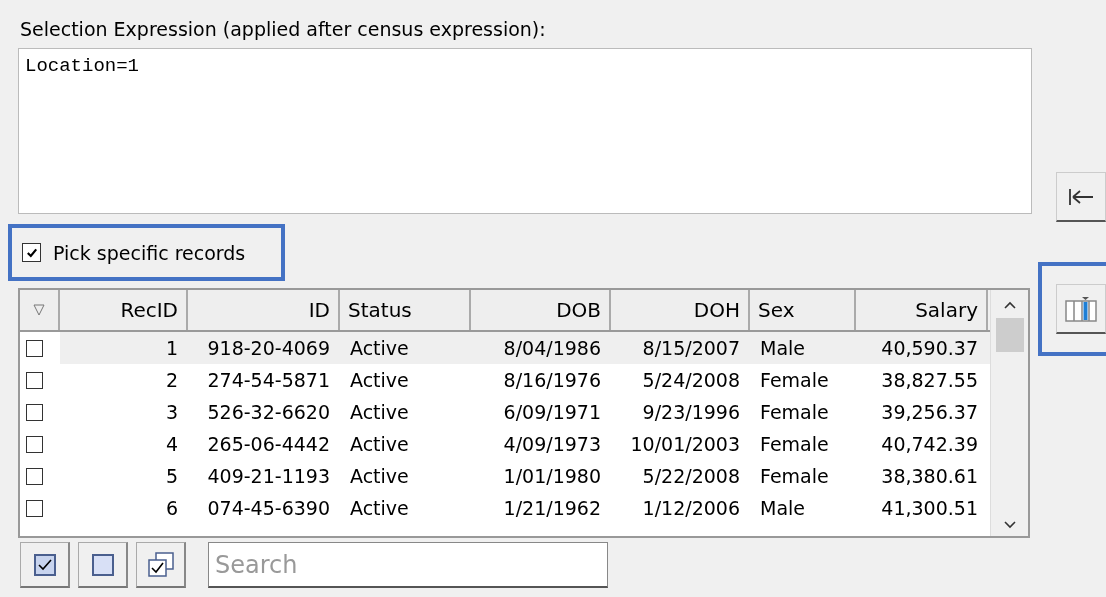  What do you see at coordinates (691, 348) in the screenshot?
I see `table-cell: 8/15/2007` at bounding box center [691, 348].